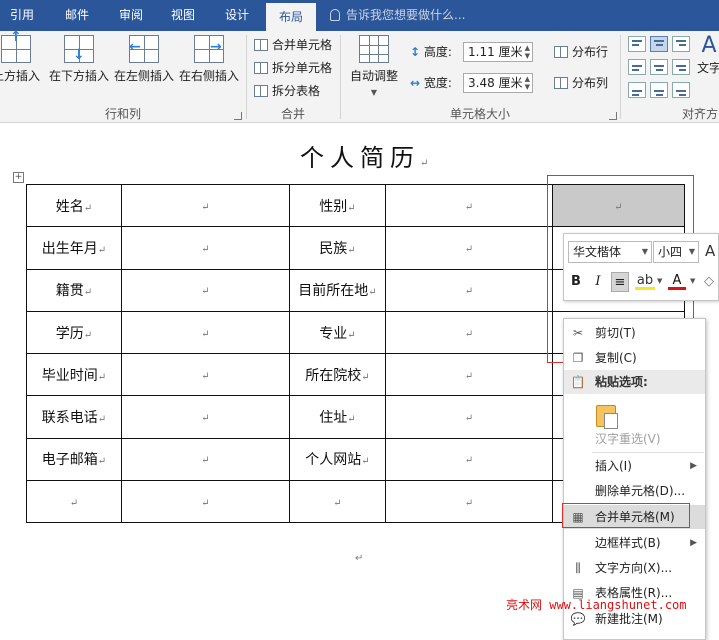 Image resolution: width=719 pixels, height=640 pixels. I want to click on menu-item-label: 剪切(T), so click(615, 333).